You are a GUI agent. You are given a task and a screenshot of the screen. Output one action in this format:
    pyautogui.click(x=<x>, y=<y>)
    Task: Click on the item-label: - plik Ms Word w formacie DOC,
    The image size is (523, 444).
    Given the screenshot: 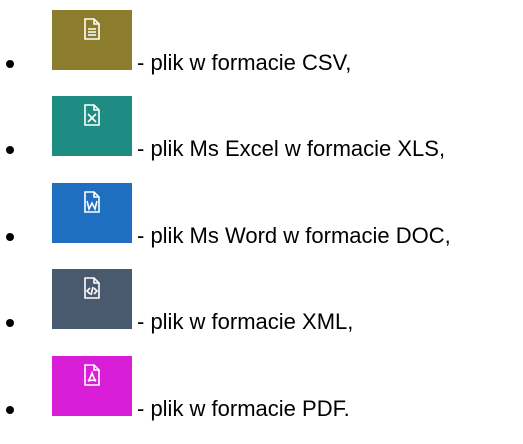 What is the action you would take?
    pyautogui.click(x=294, y=235)
    